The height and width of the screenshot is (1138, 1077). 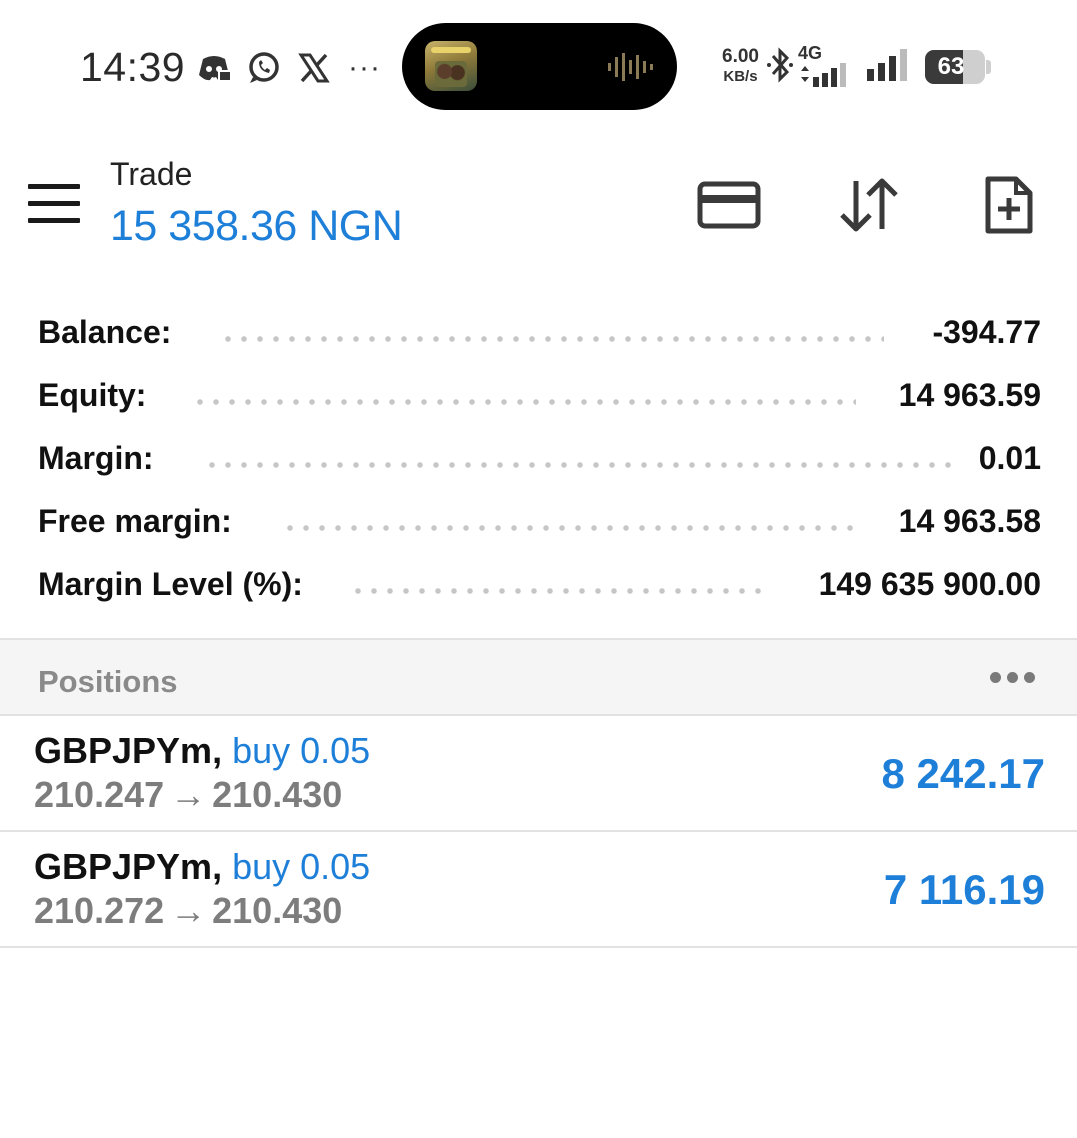 What do you see at coordinates (256, 226) in the screenshot?
I see `account-balance-header: 15 358.36 NGN` at bounding box center [256, 226].